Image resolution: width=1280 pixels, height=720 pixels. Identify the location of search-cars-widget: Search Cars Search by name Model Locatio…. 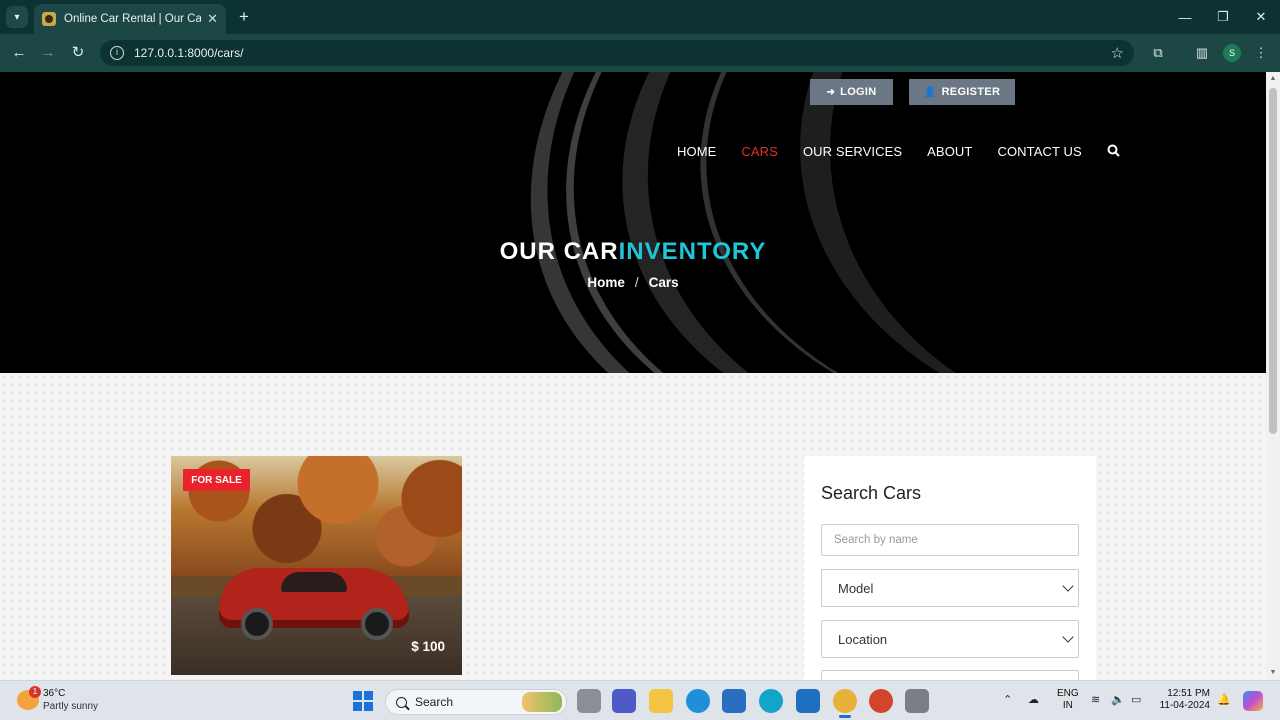
(950, 568).